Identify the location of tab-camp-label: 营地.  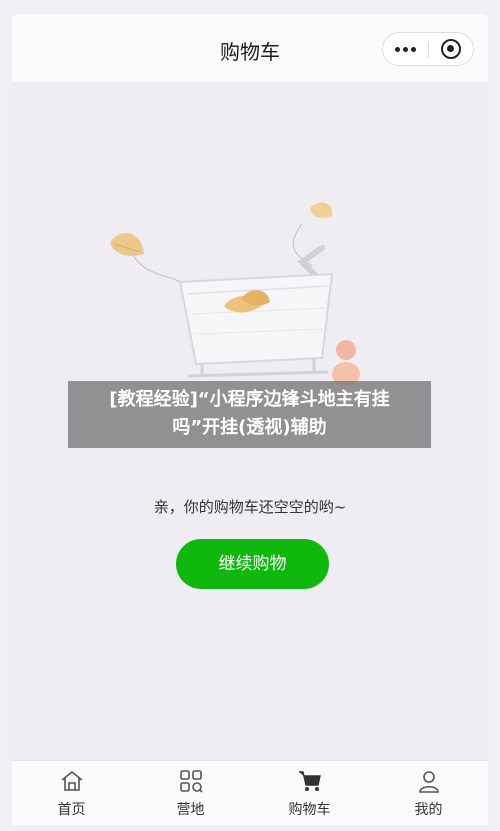
(190, 810).